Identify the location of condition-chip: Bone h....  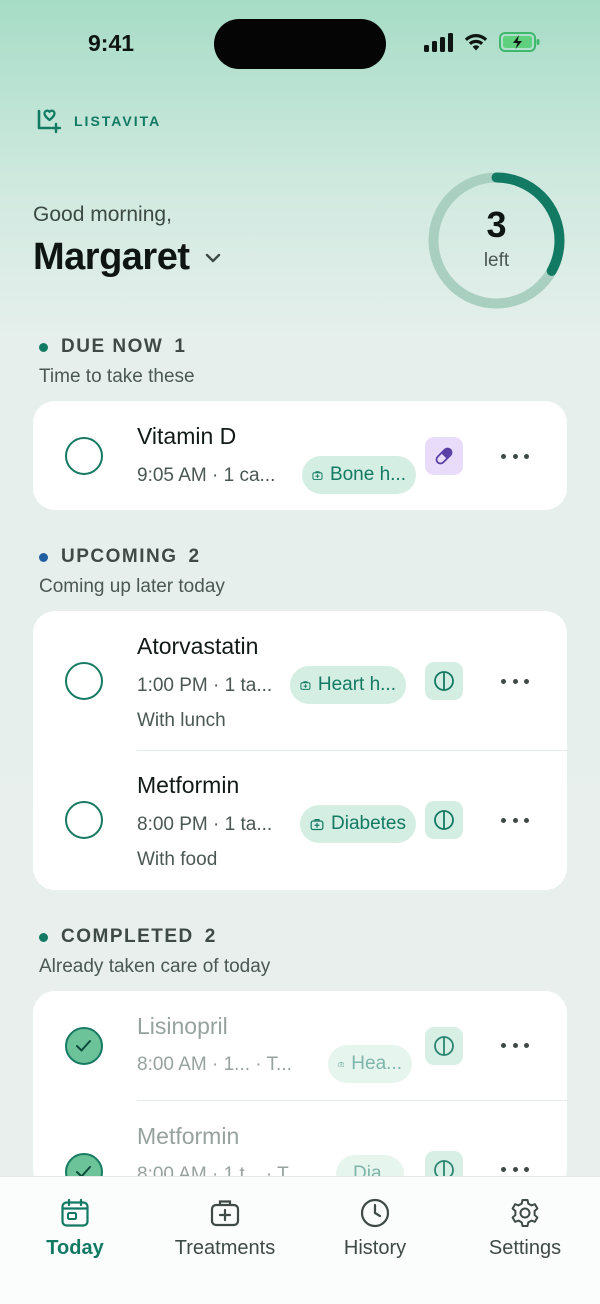
(359, 475).